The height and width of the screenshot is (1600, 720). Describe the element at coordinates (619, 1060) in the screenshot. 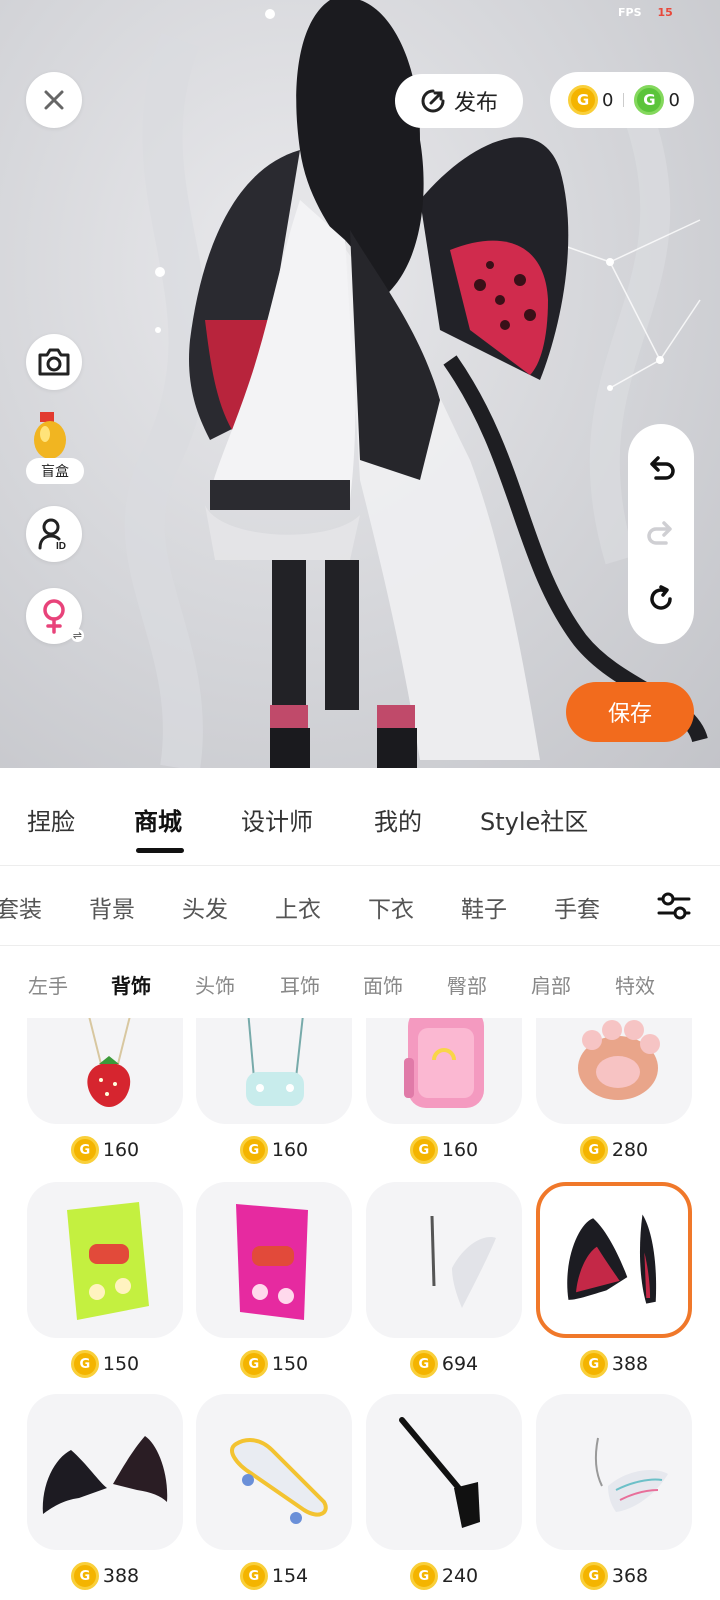

I see `paw-icon` at that location.